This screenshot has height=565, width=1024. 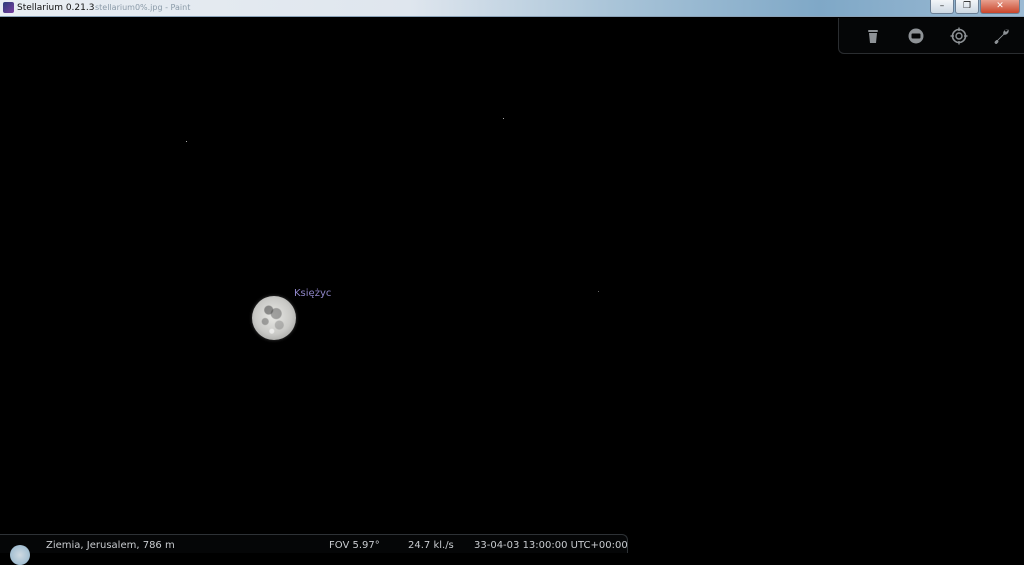 I want to click on background-window-title: stellarium0%.jpg - Paint, so click(x=143, y=7).